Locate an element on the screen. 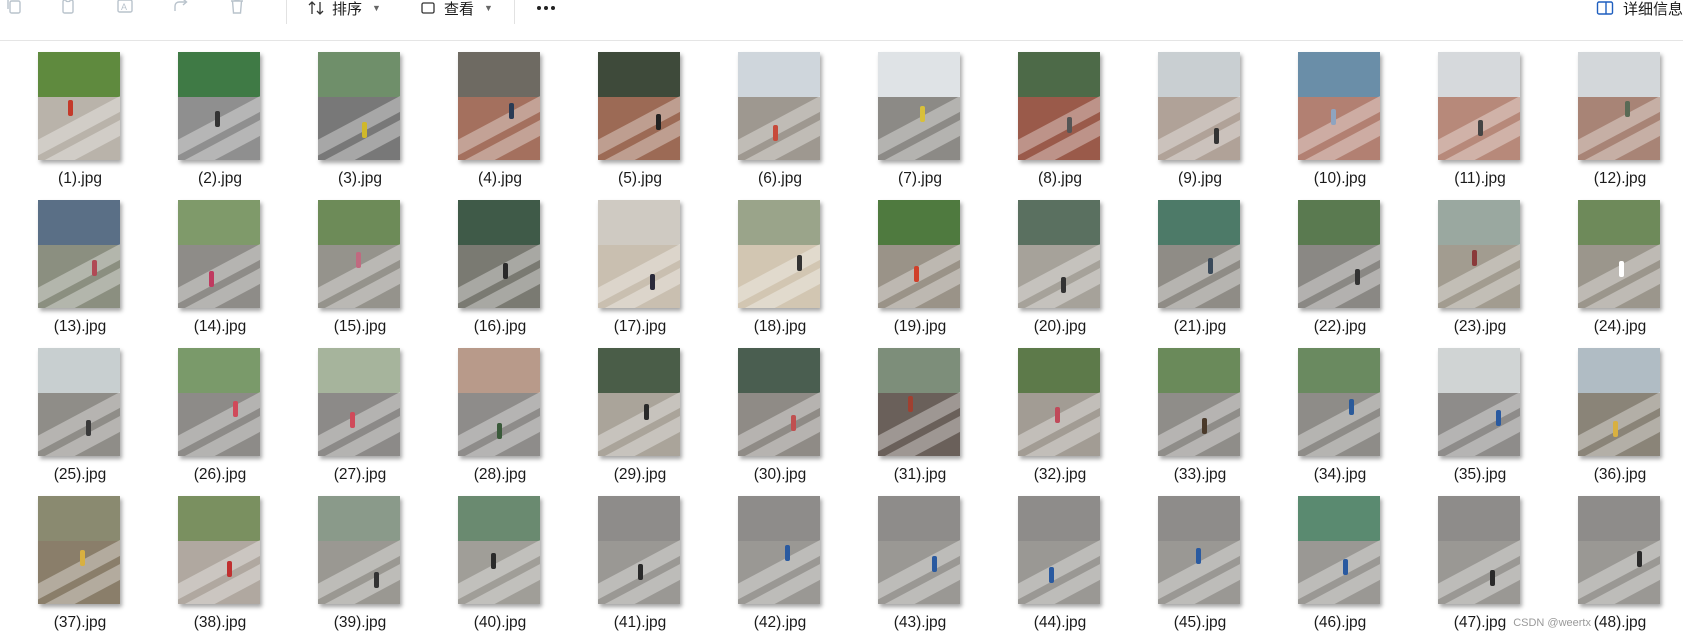 This screenshot has height=644, width=1683. file-item: (6).jpg is located at coordinates (780, 126).